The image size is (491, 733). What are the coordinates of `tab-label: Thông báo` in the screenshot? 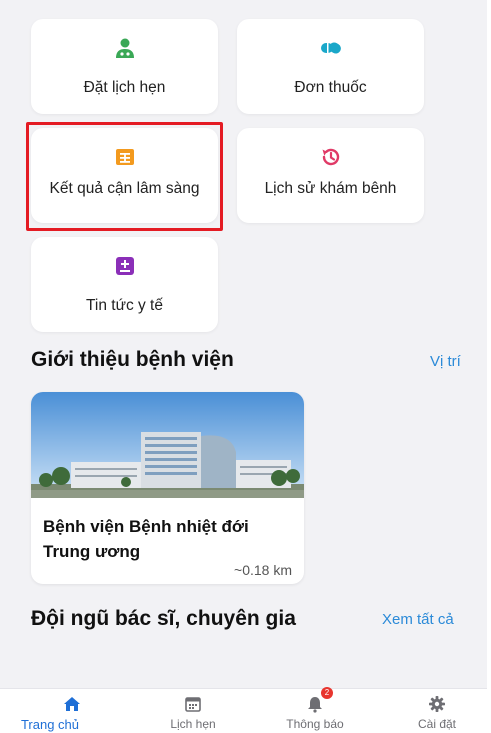 It's located at (315, 724).